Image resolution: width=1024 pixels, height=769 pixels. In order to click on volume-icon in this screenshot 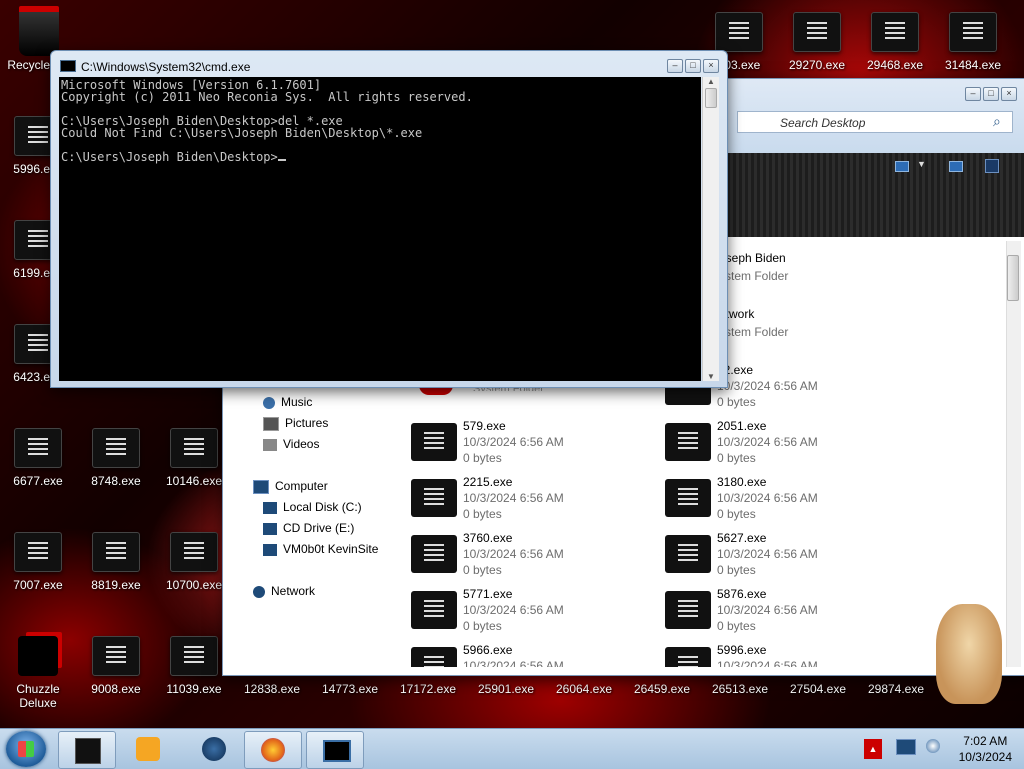, I will do `click(933, 746)`.